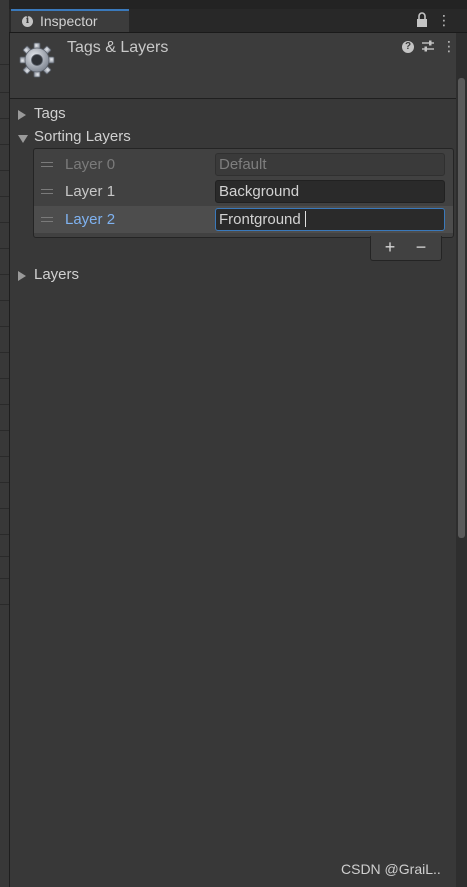  What do you see at coordinates (23, 139) in the screenshot?
I see `chevron-down-icon` at bounding box center [23, 139].